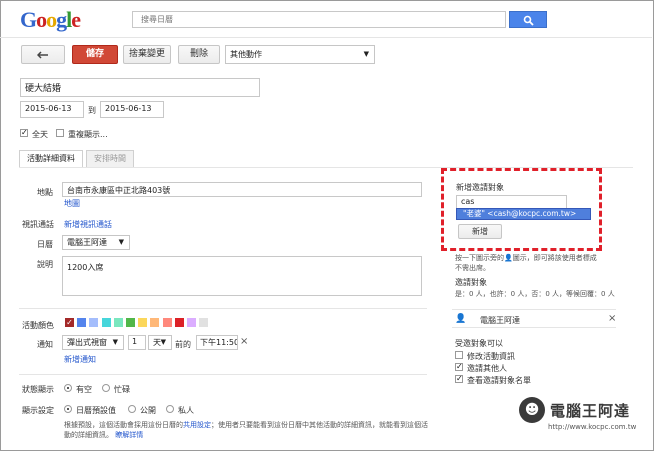 This screenshot has height=451, width=654. What do you see at coordinates (540, 263) in the screenshot?
I see `guest-hint: 按一下圖示旁的👤圖示，即可將該使用者標成不需出席。` at bounding box center [540, 263].